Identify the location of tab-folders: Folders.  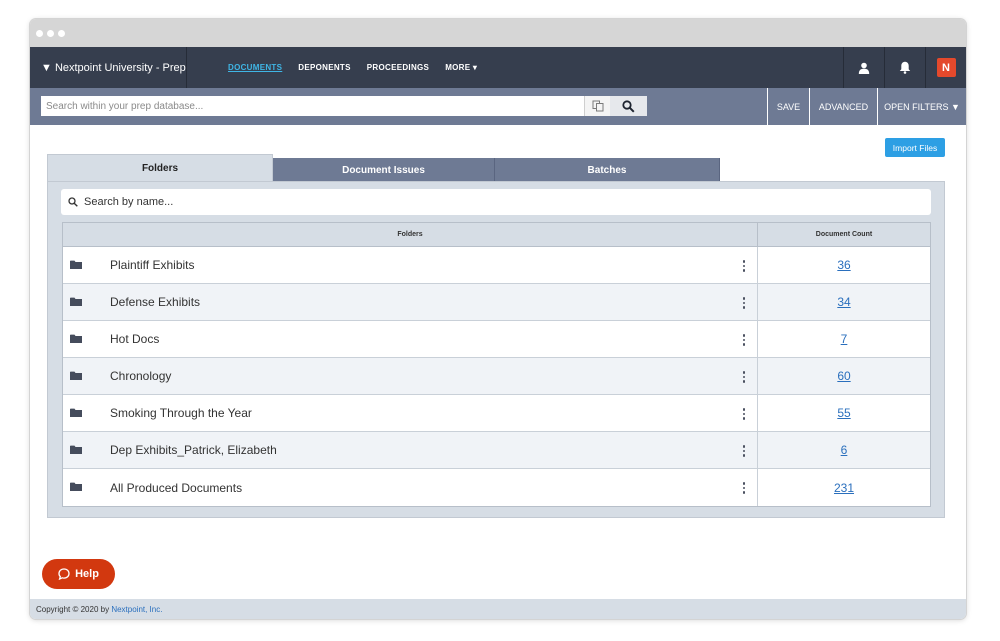
(160, 168).